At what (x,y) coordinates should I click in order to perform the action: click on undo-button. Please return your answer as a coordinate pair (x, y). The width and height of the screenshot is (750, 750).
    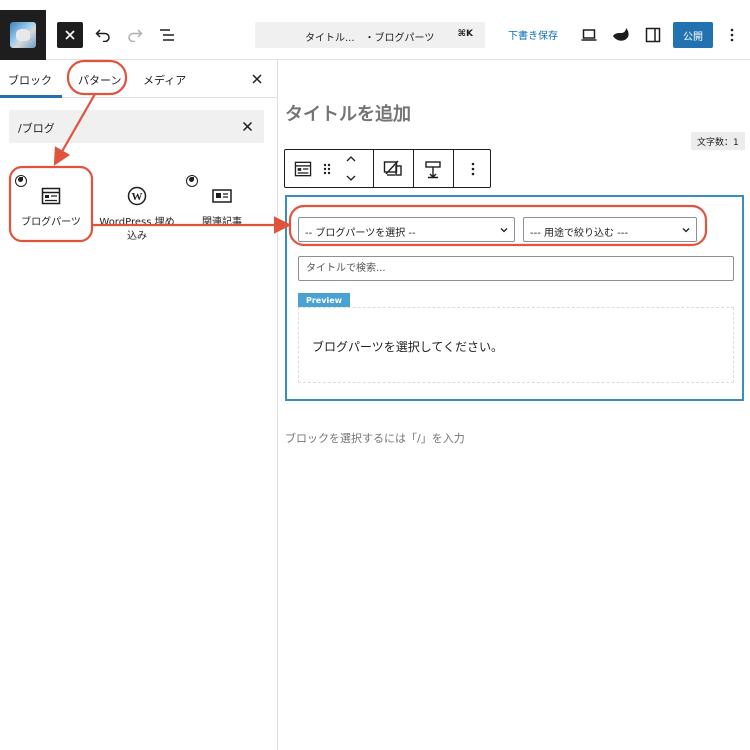
    Looking at the image, I should click on (103, 35).